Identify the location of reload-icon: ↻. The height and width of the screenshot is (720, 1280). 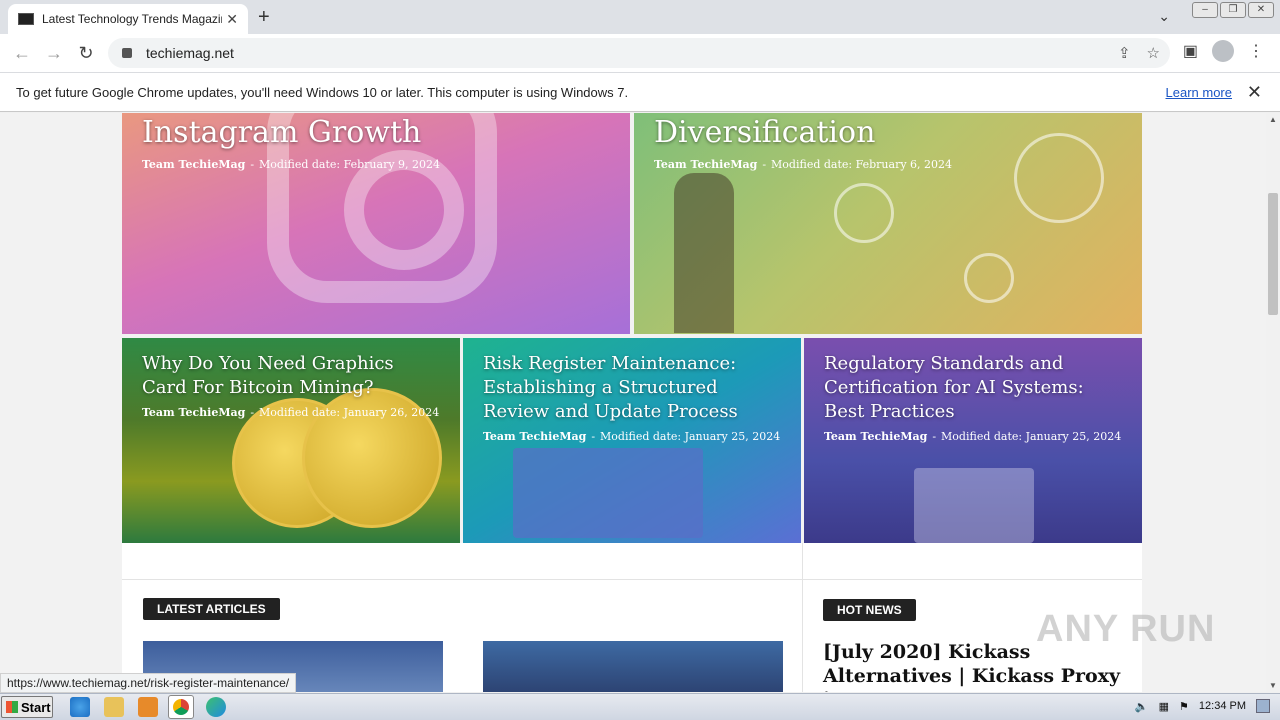
(86, 53).